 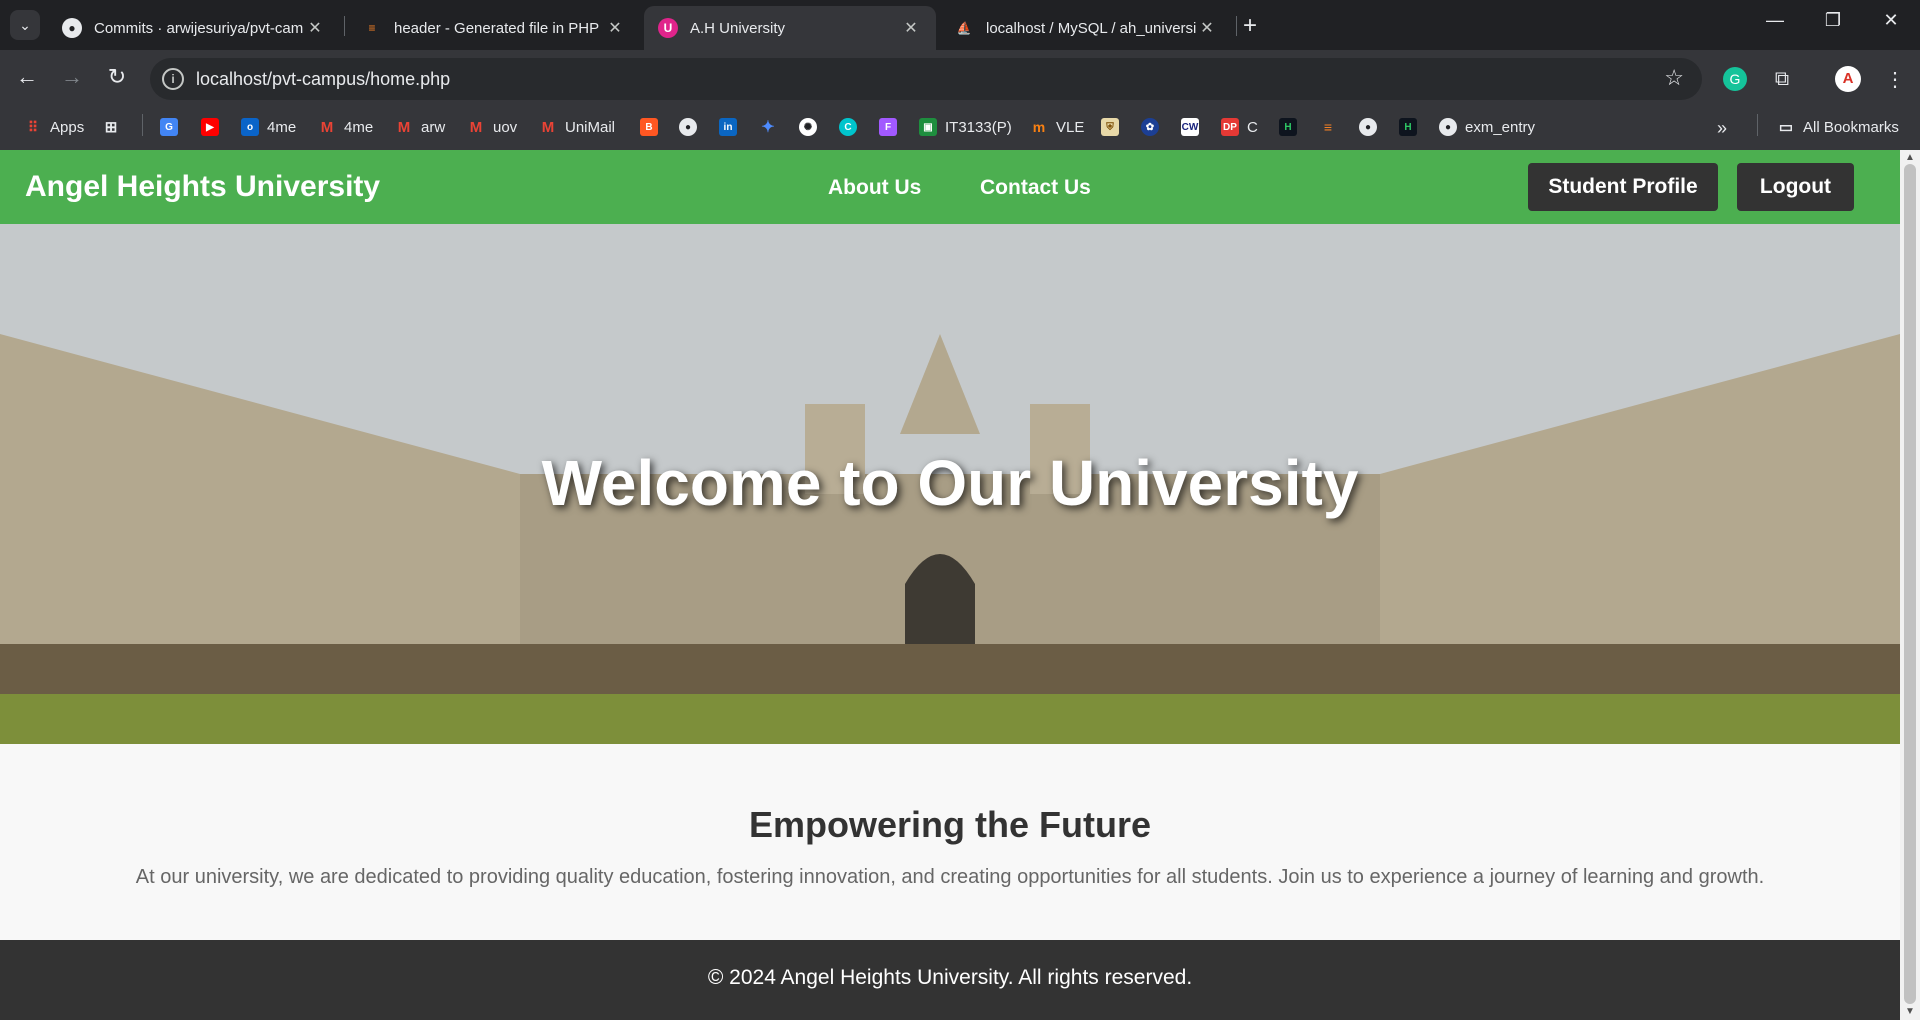 I want to click on intro-title: Empowering the Future, so click(x=949, y=824).